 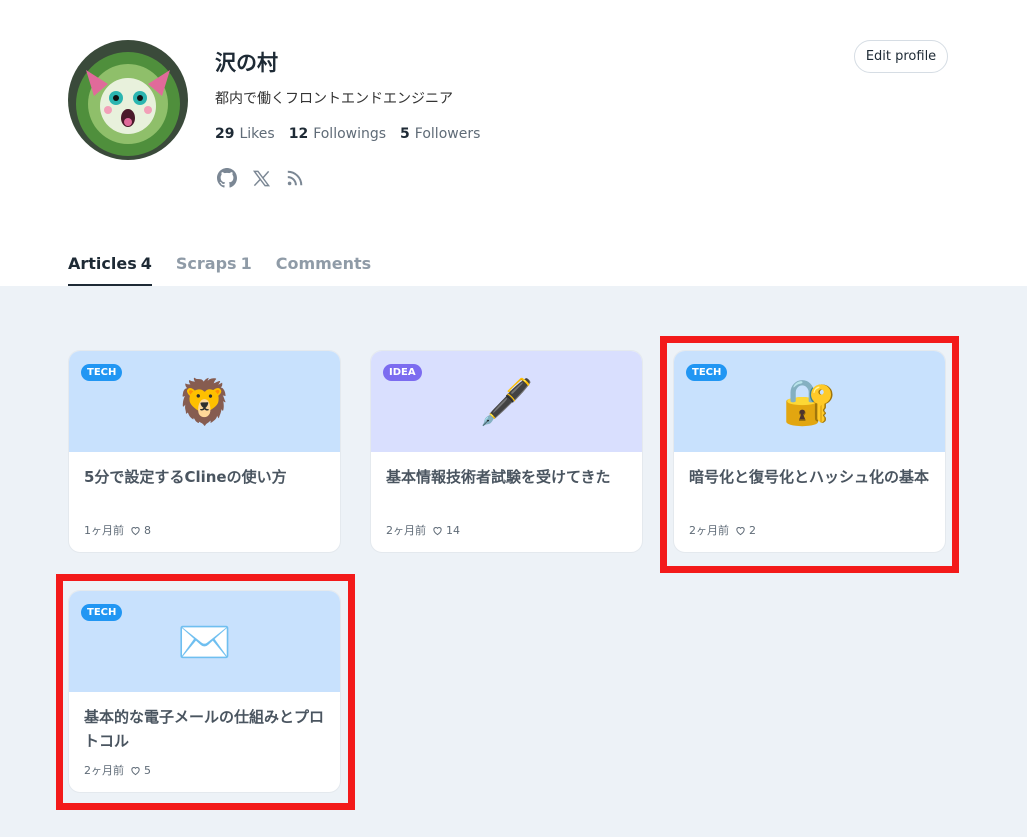 What do you see at coordinates (102, 263) in the screenshot?
I see `tab-label: Articles` at bounding box center [102, 263].